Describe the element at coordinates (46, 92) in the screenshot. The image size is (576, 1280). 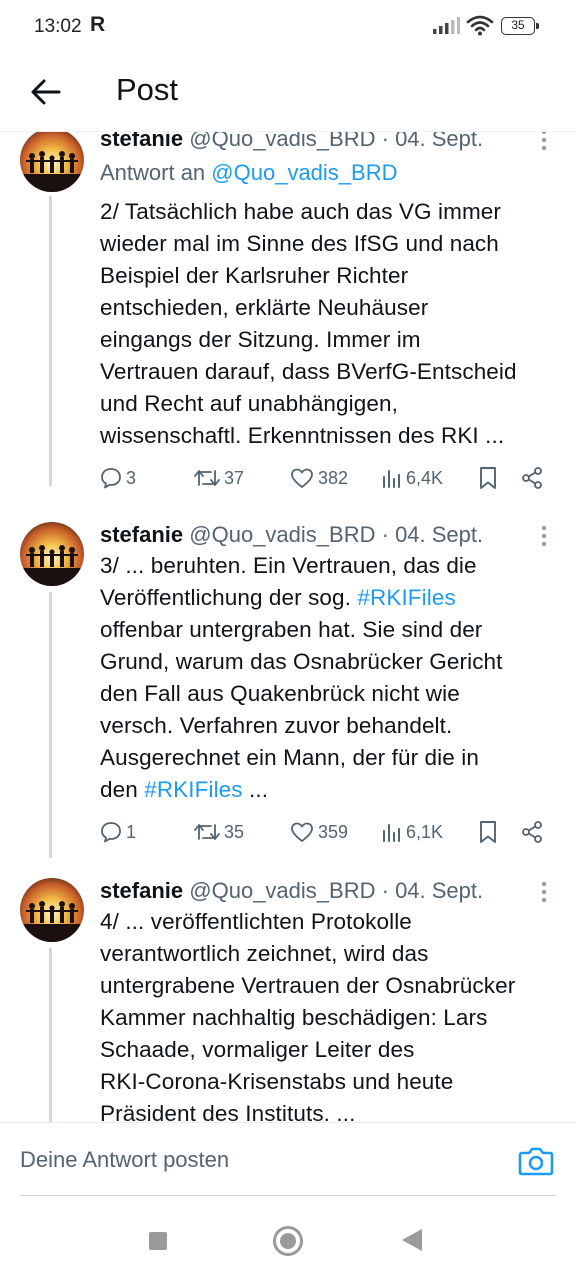
I see `back-button` at that location.